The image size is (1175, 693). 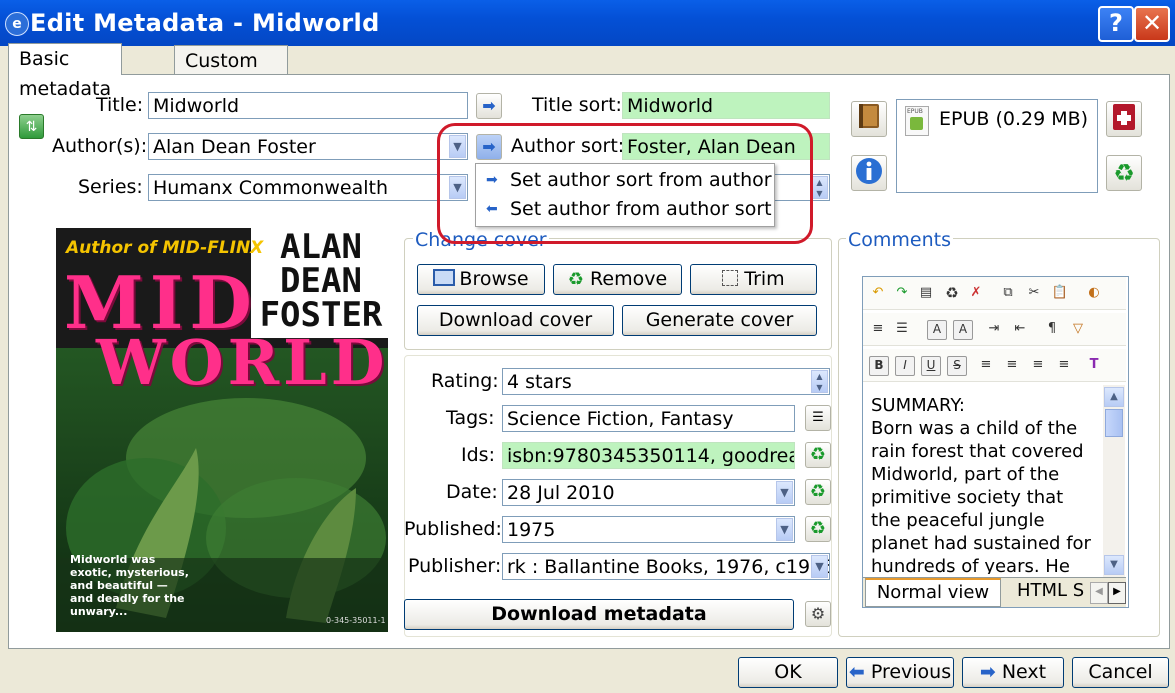 I want to click on scroll-down-icon: ▼, so click(x=1114, y=565).